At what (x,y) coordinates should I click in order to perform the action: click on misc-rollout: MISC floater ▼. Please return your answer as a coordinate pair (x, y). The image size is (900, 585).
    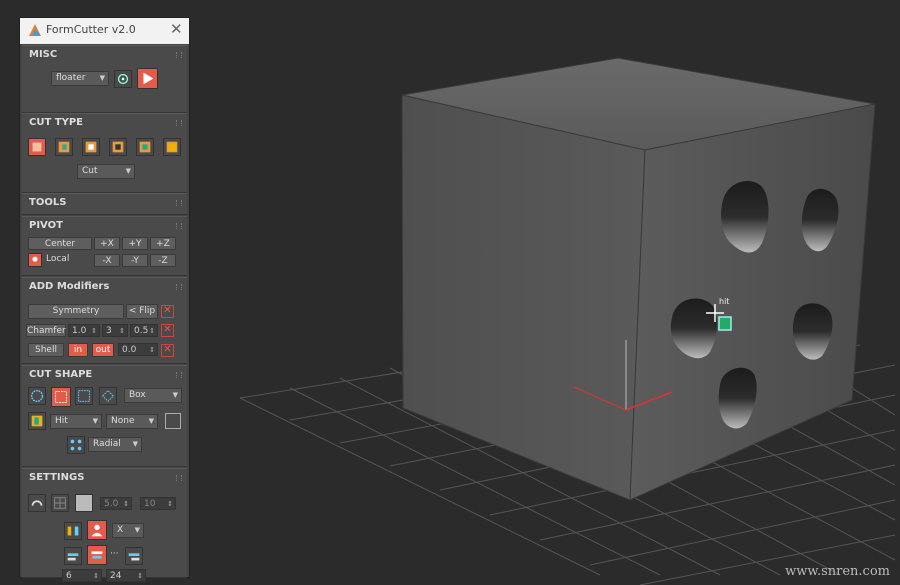
    Looking at the image, I should click on (104, 79).